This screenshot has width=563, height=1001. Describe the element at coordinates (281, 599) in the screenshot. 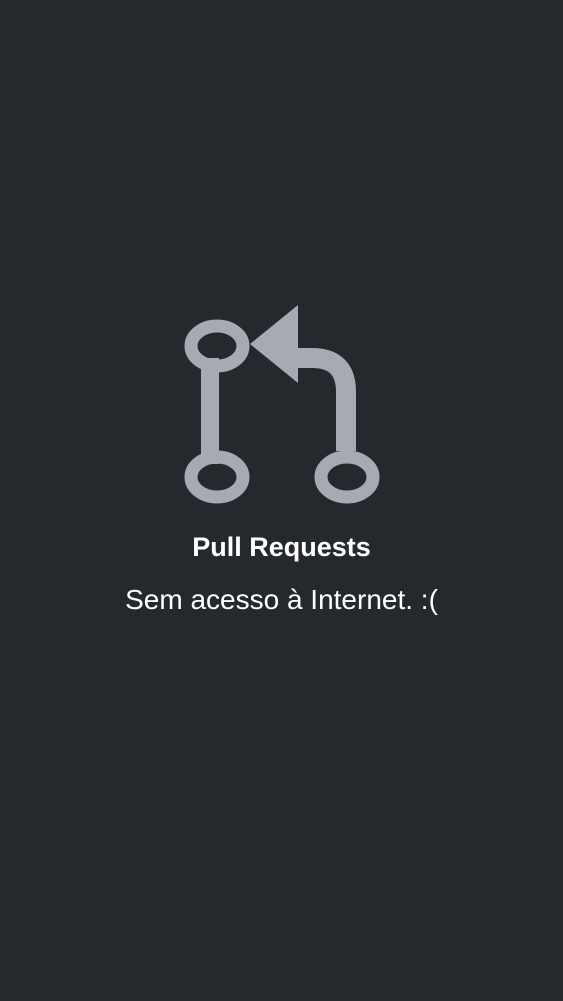

I see `empty-state-message: Sem acesso à Internet. :(` at that location.